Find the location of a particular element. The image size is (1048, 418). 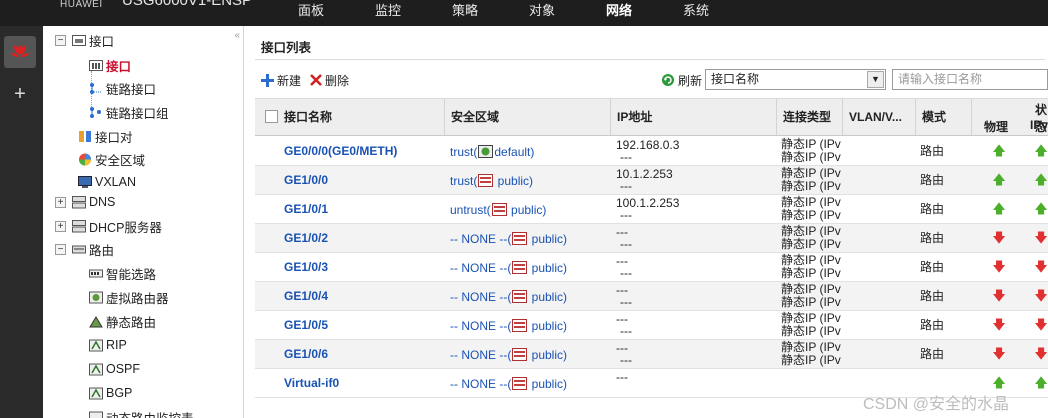

tree-node-link-interface: 链路接口 is located at coordinates (122, 88).